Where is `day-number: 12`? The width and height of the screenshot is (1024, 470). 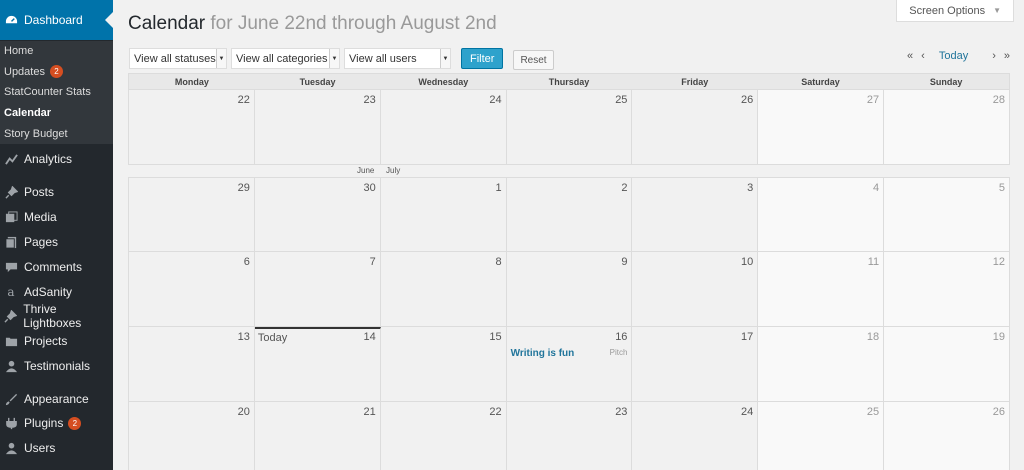
day-number: 12 is located at coordinates (999, 262).